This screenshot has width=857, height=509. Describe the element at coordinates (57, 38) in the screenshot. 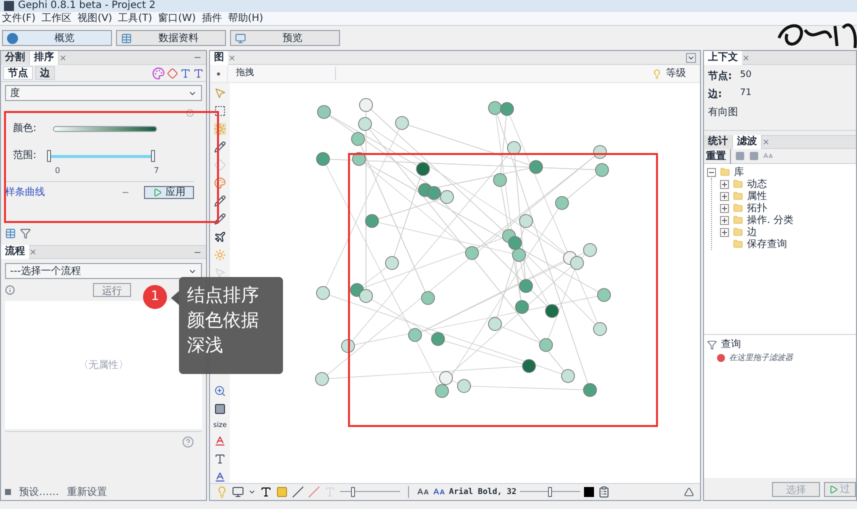

I see `workspace-button: 概览` at that location.